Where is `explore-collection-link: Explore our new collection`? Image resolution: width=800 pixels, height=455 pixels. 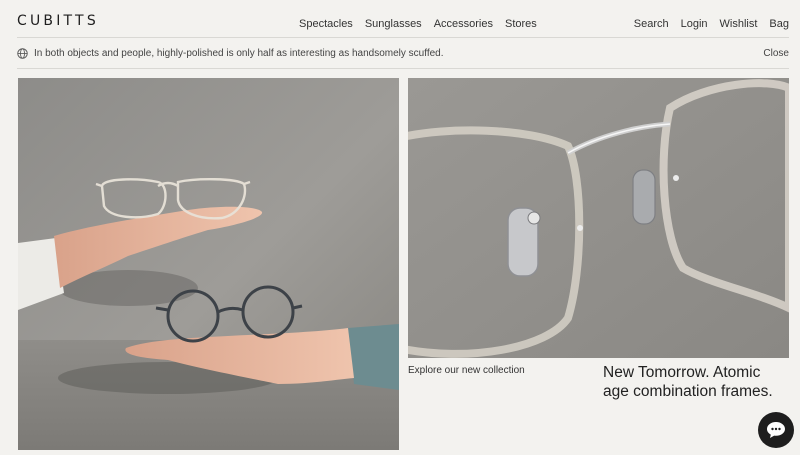
explore-collection-link: Explore our new collection is located at coordinates (466, 370).